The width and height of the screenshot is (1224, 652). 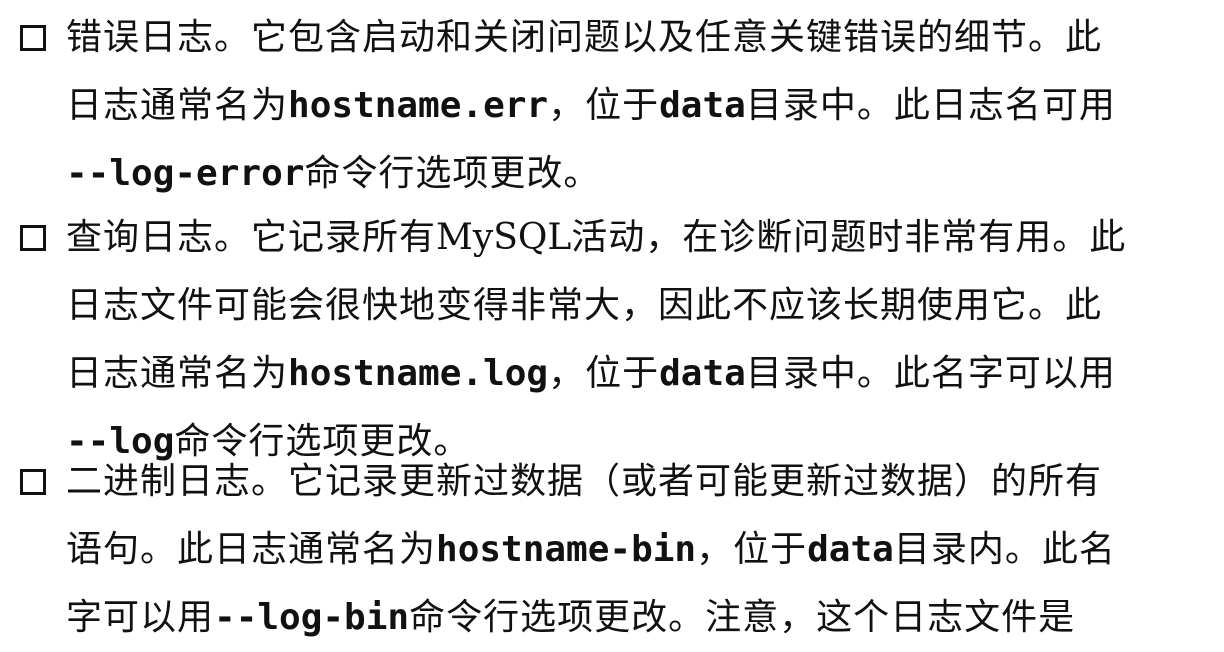 What do you see at coordinates (584, 305) in the screenshot?
I see `text-run: 日志文件可能会很快地变得非常大，因此不应该长期使用它。此` at bounding box center [584, 305].